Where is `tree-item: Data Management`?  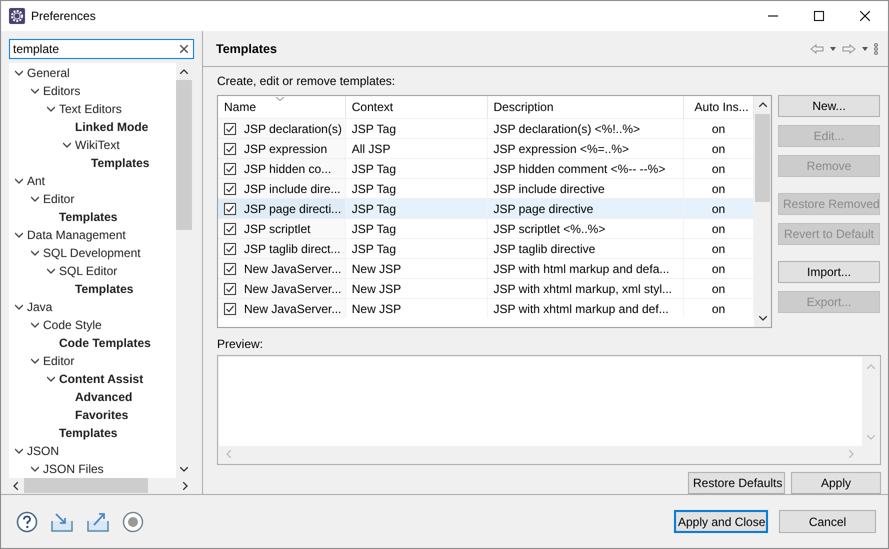 tree-item: Data Management is located at coordinates (76, 235).